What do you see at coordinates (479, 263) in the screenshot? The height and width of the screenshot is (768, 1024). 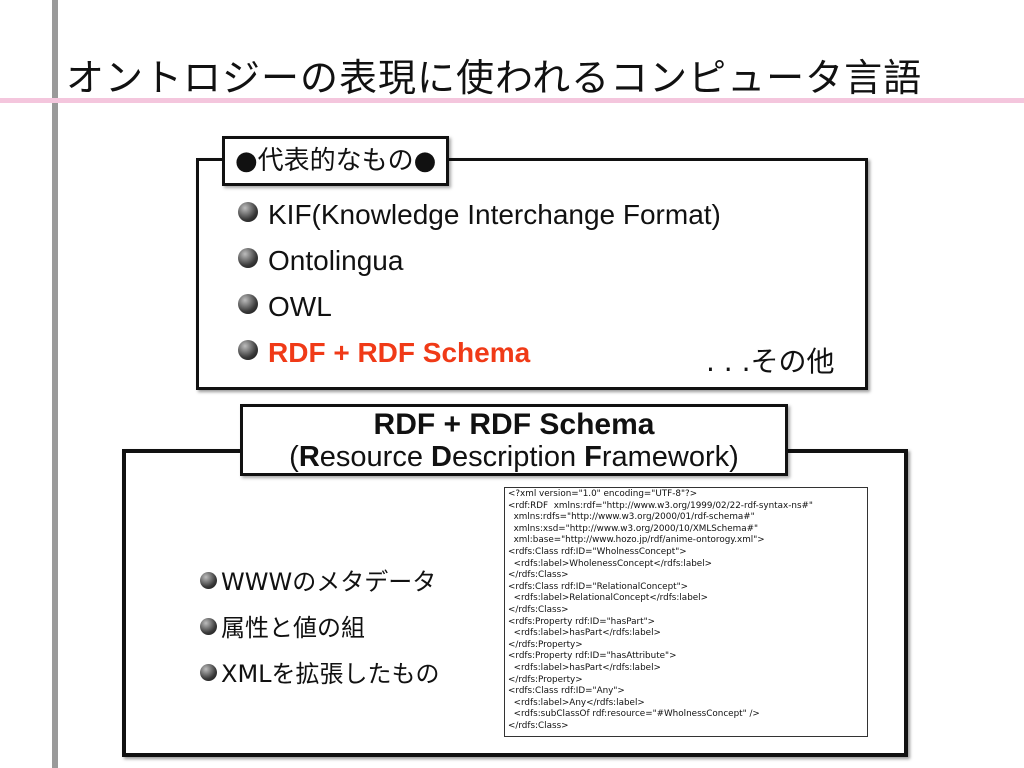 I see `list-item-ontolingua: Ontolingua` at bounding box center [479, 263].